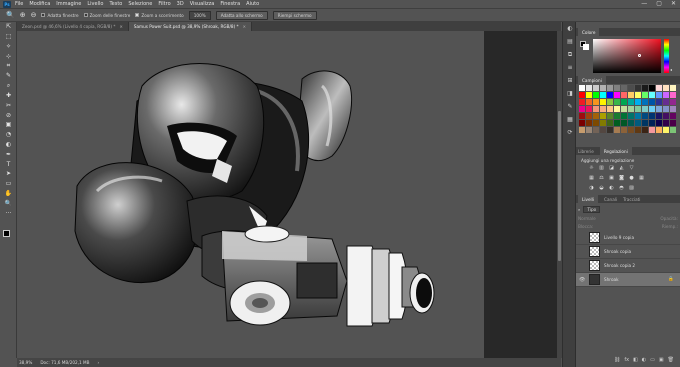 The height and width of the screenshot is (367, 680). Describe the element at coordinates (8, 56) in the screenshot. I see `crop-tool-icon: ⊹` at that location.